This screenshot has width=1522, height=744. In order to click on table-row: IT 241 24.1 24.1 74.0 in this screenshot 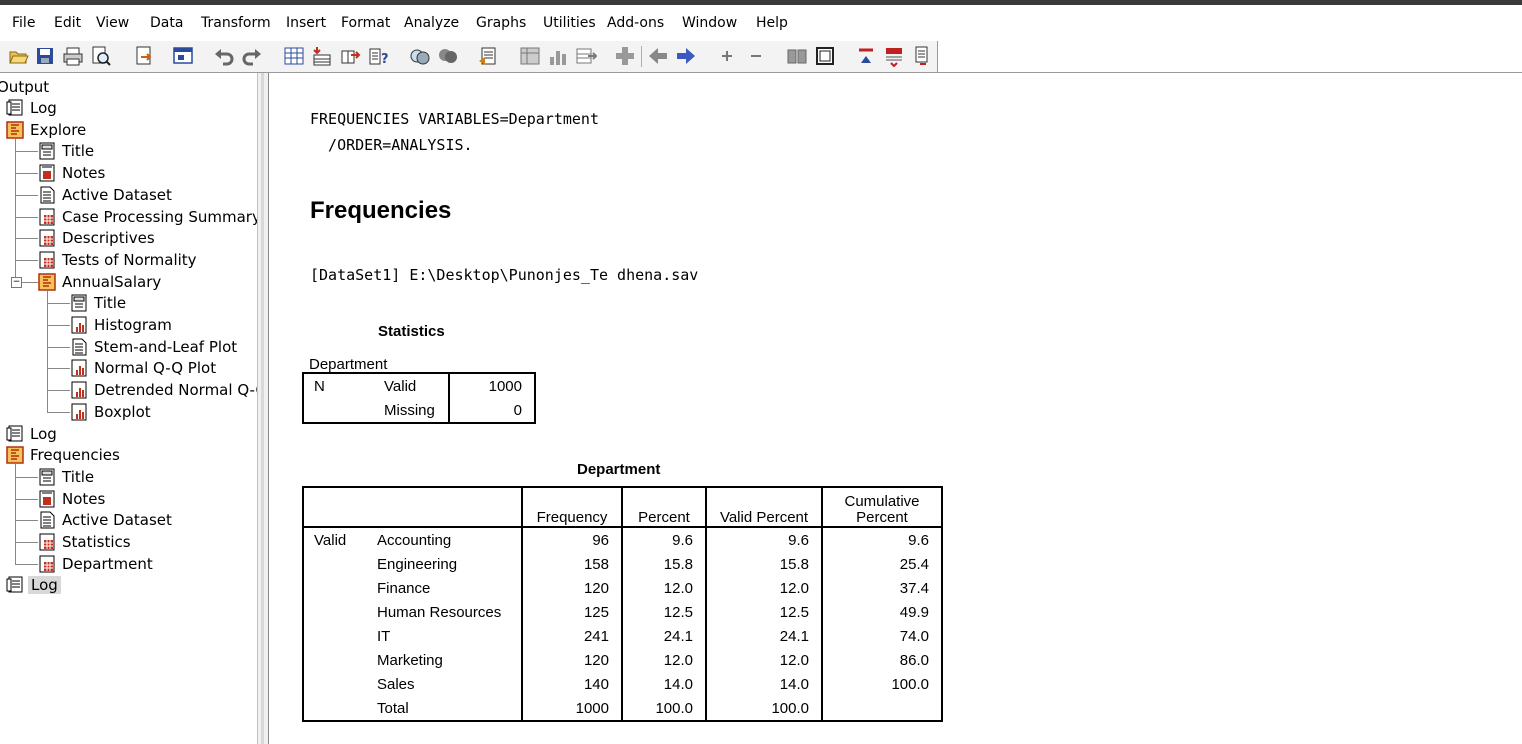, I will do `click(622, 636)`.